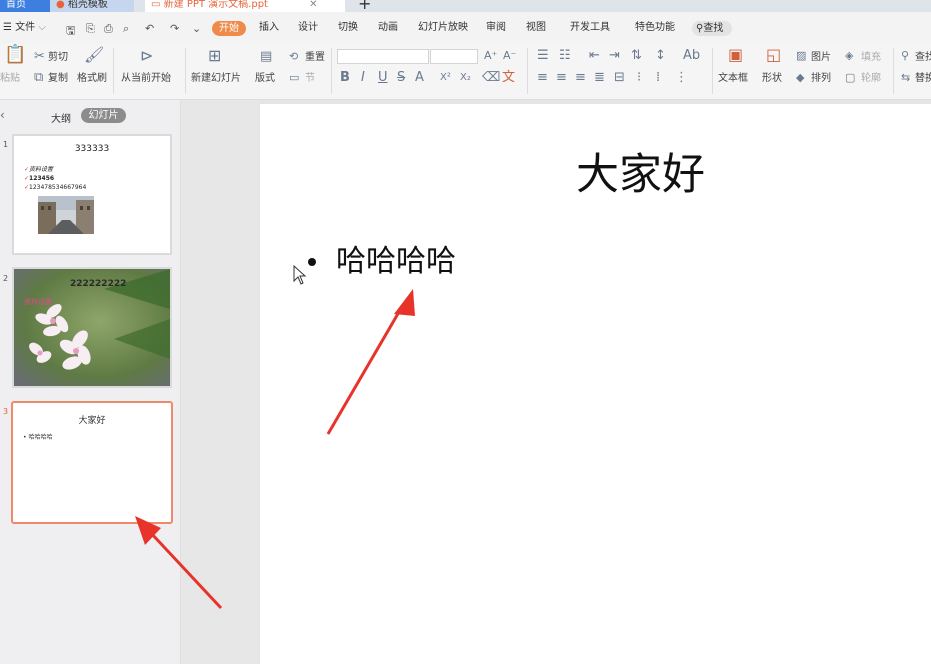 Image resolution: width=931 pixels, height=664 pixels. Describe the element at coordinates (772, 79) in the screenshot. I see `shape-button: 形状` at that location.